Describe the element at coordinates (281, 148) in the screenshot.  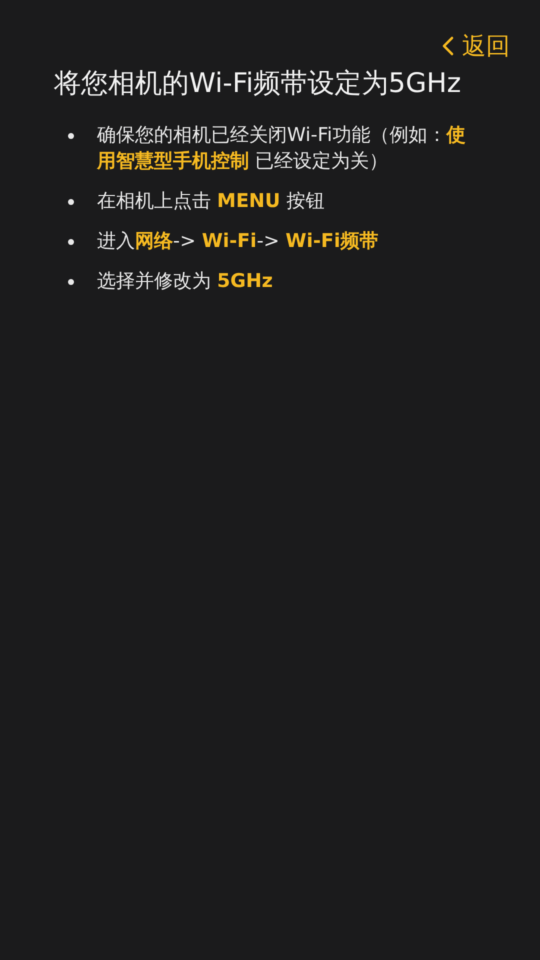
I see `step-text: 确保您的相机已经关闭Wi-Fi功能（例如：使用智慧型手机控制 已经设定为关）` at that location.